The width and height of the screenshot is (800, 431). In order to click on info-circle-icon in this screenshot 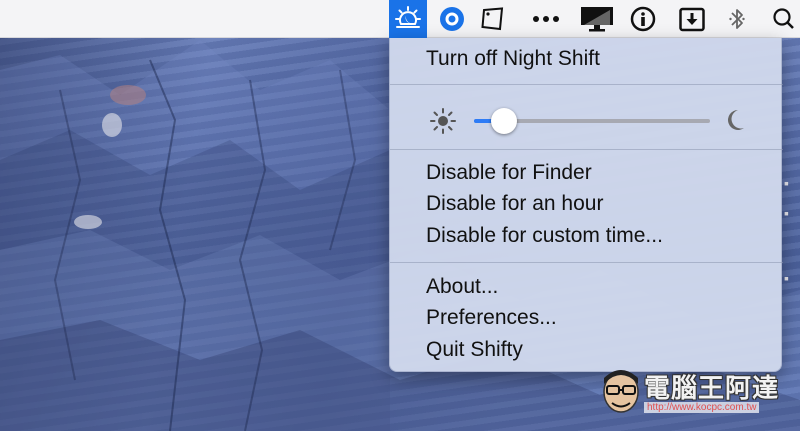, I will do `click(643, 19)`.